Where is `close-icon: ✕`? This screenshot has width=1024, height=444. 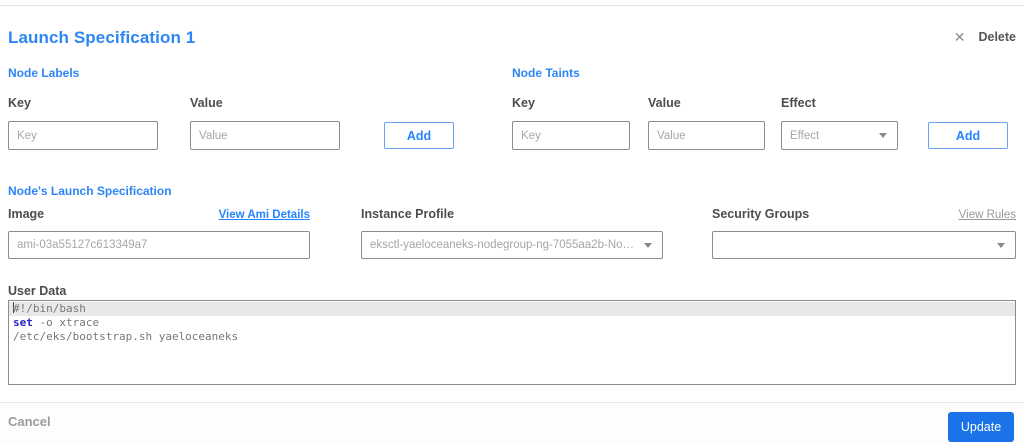 close-icon: ✕ is located at coordinates (960, 37).